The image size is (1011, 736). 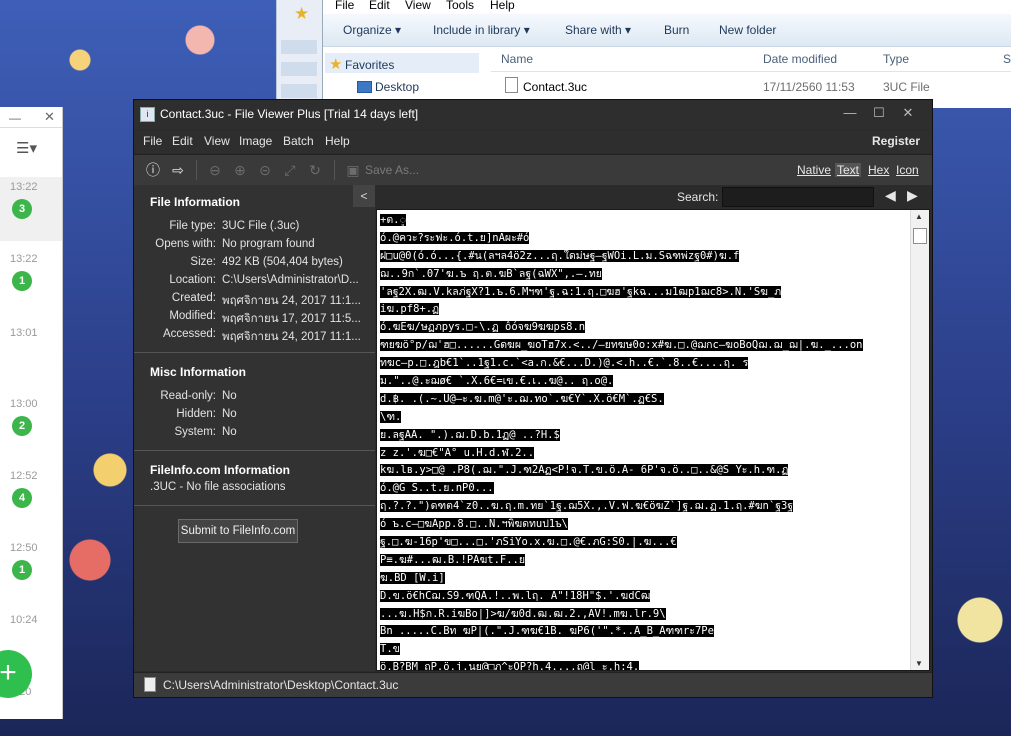 What do you see at coordinates (491, 273) in the screenshot?
I see `text-line-content: ฌ..9ก`.07'ฆ.ъ ฤ.ต.ฆB`ลฐ(ฉWX",.—.ทย` at bounding box center [491, 273].